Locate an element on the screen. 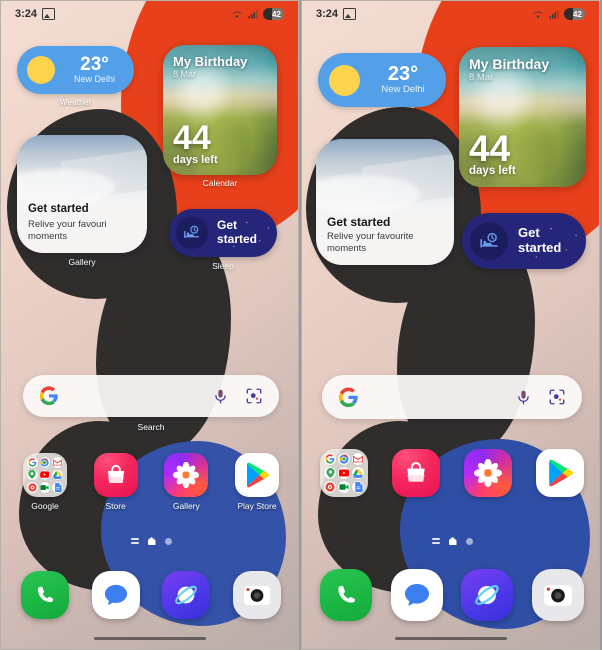  app-gallery is located at coordinates (488, 475).